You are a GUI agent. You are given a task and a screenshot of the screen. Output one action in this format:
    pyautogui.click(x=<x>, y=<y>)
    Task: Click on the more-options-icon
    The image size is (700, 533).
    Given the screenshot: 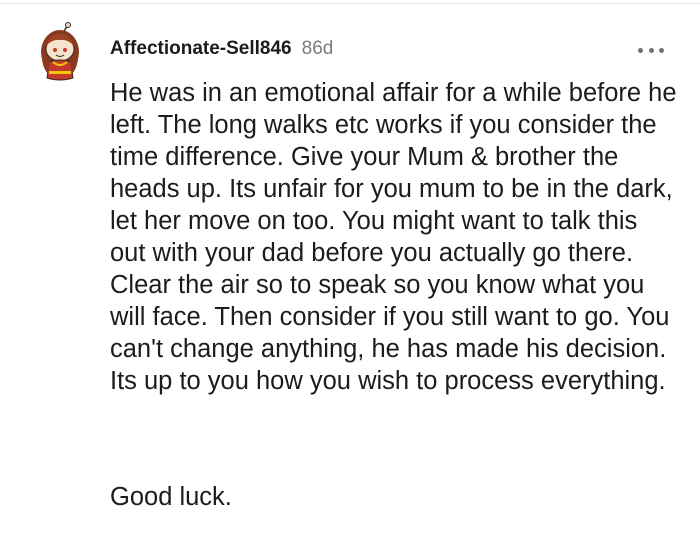 What is the action you would take?
    pyautogui.click(x=651, y=50)
    